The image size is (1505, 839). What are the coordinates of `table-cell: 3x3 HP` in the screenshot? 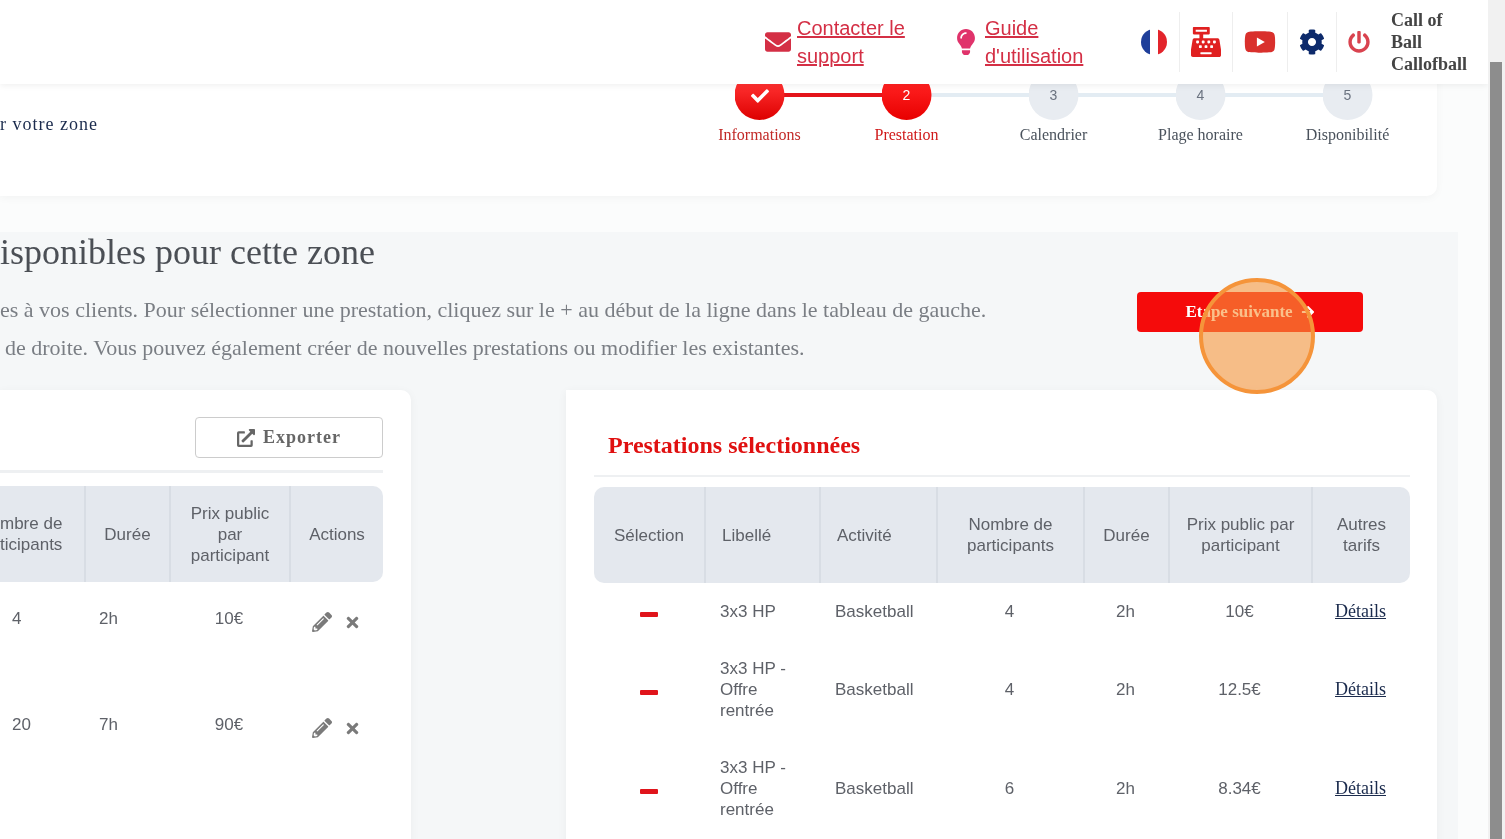 It's located at (748, 611).